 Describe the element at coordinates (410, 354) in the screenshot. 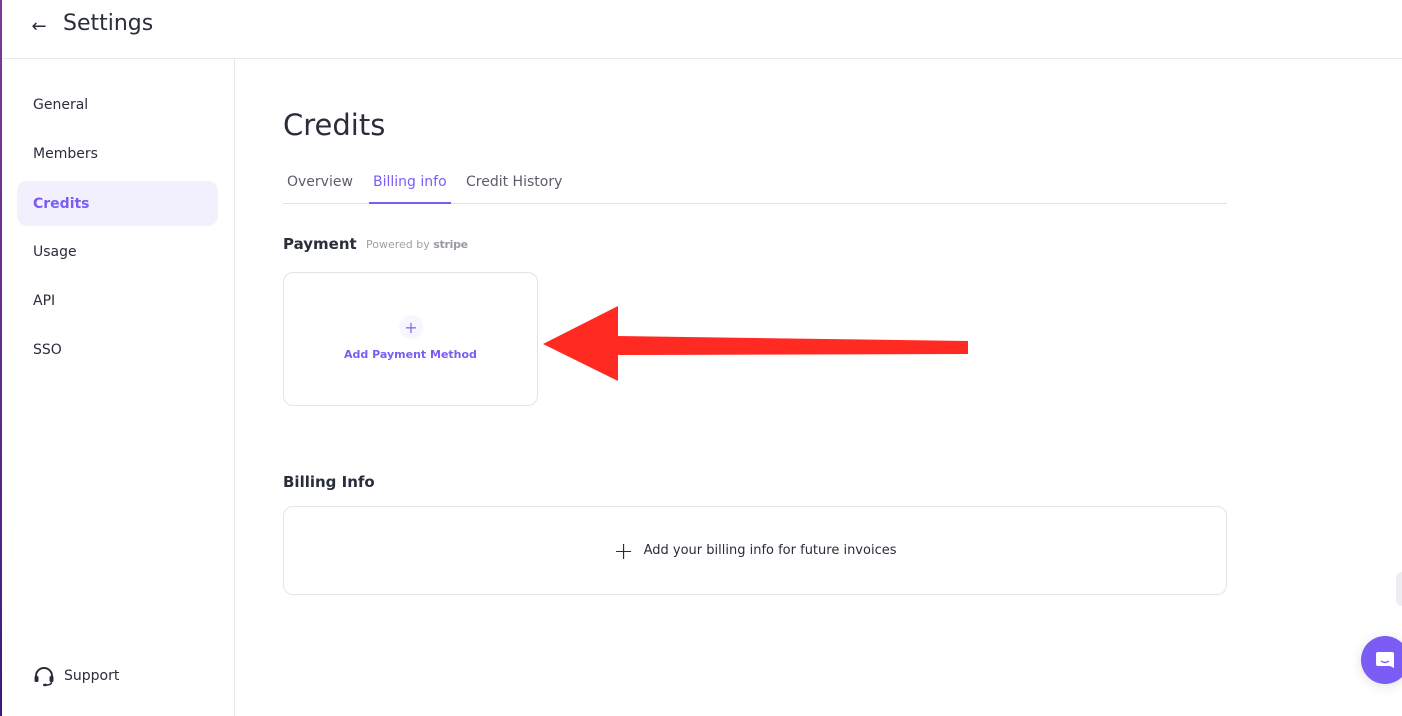

I see `add-payment-method-label: Add Payment Method` at that location.